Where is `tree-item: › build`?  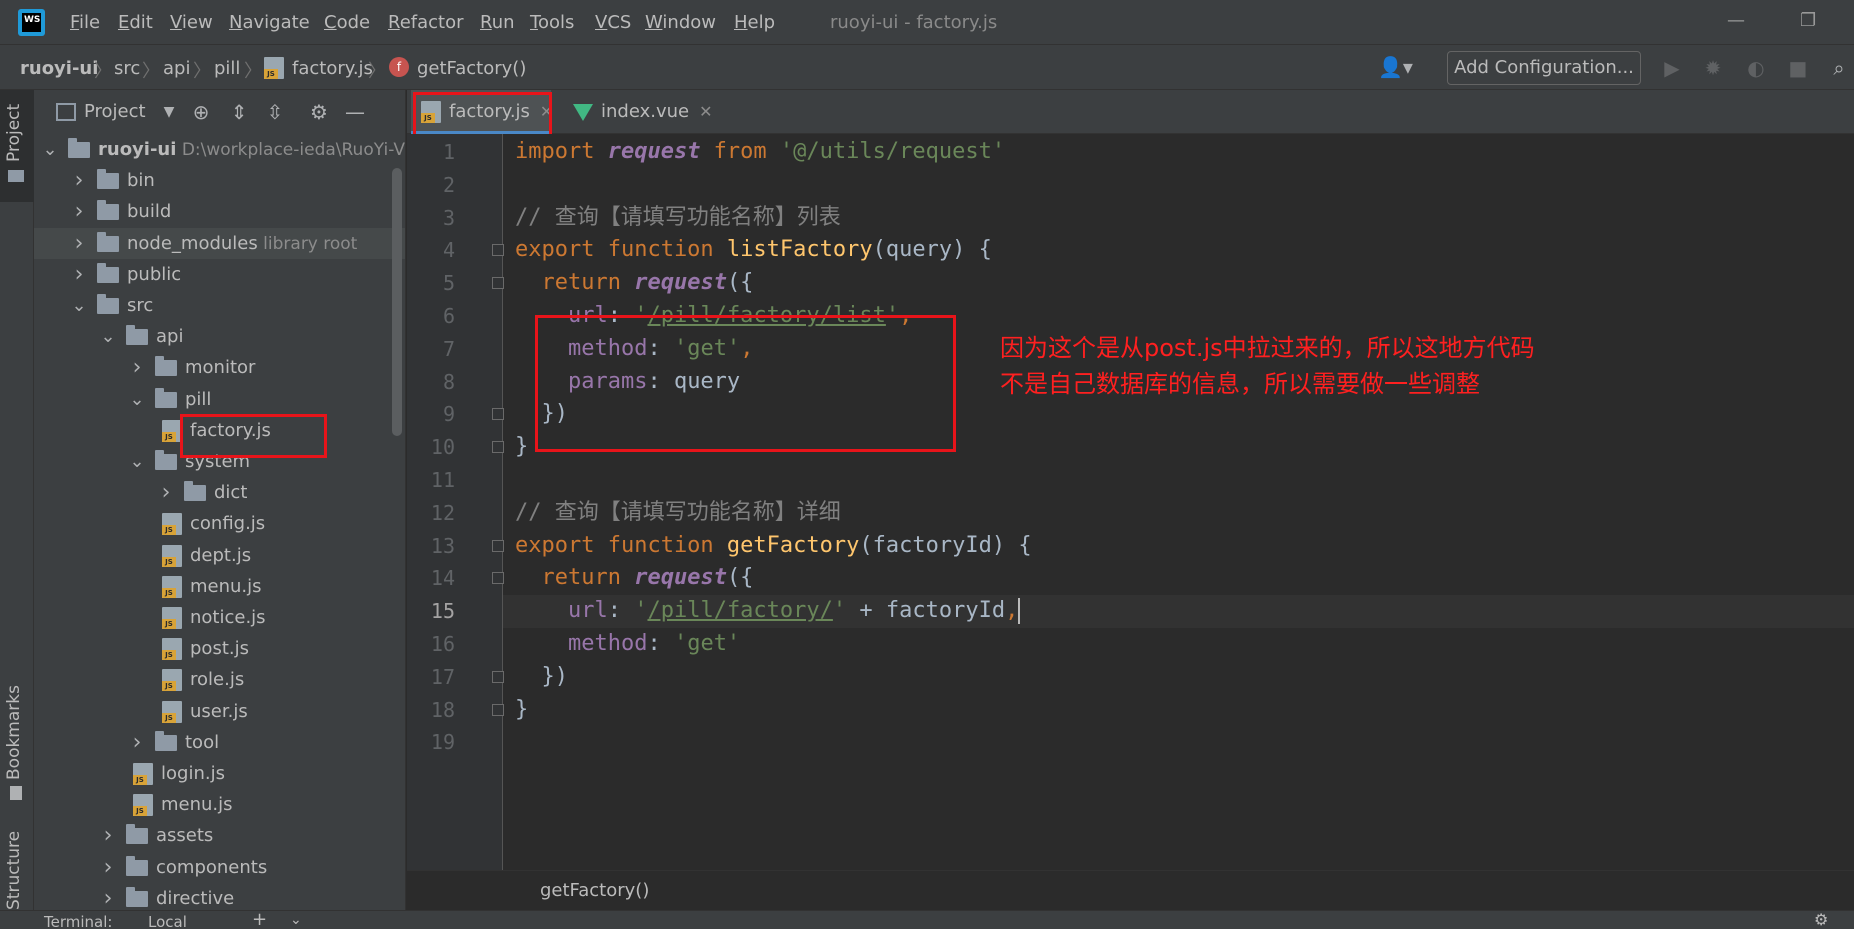 tree-item: › build is located at coordinates (219, 211).